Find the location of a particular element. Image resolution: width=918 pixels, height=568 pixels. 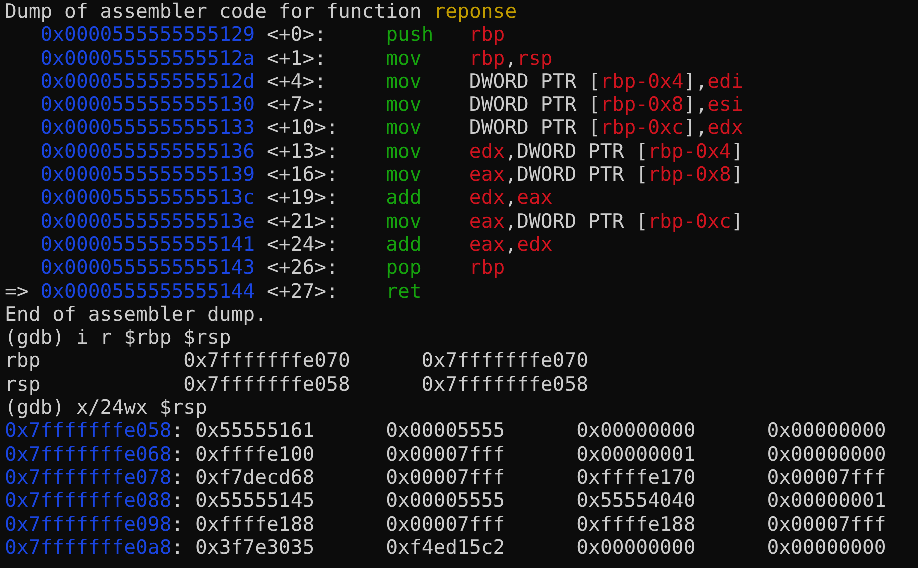

address-text: 0x000055555555512a is located at coordinates (148, 58).